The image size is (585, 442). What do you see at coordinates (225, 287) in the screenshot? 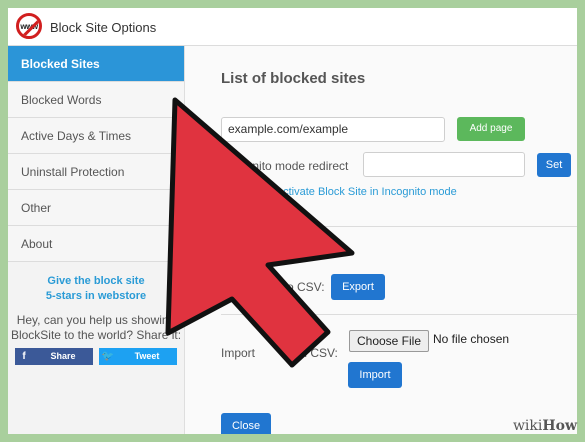
I see `export-label-start: E` at bounding box center [225, 287].